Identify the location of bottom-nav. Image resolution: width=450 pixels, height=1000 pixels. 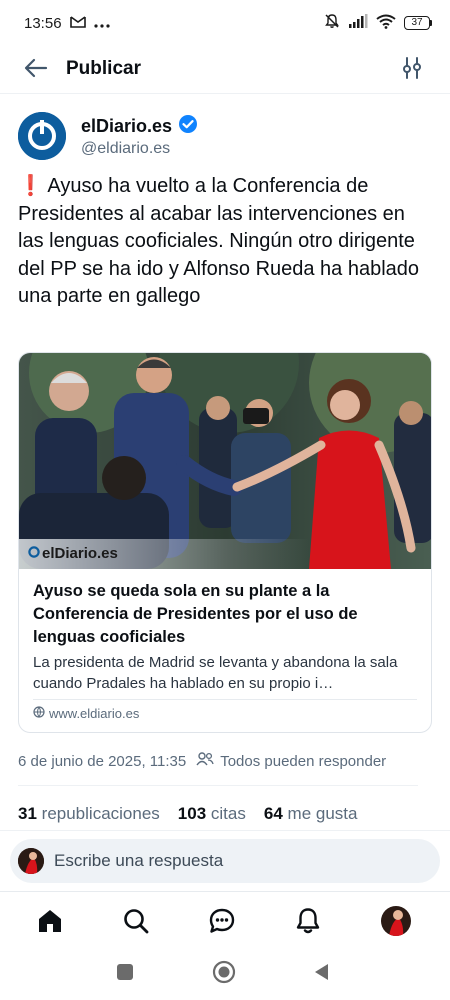
(225, 923).